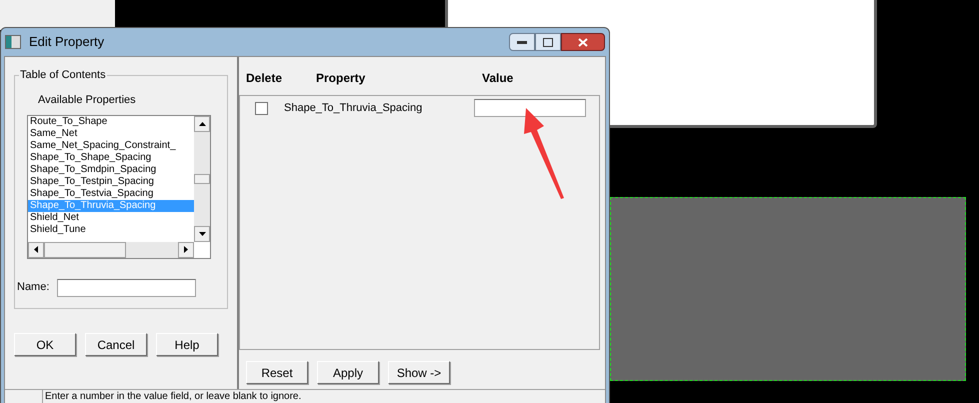 This screenshot has width=979, height=403. I want to click on list-item: Shape_To_Testpin_Spacing, so click(111, 182).